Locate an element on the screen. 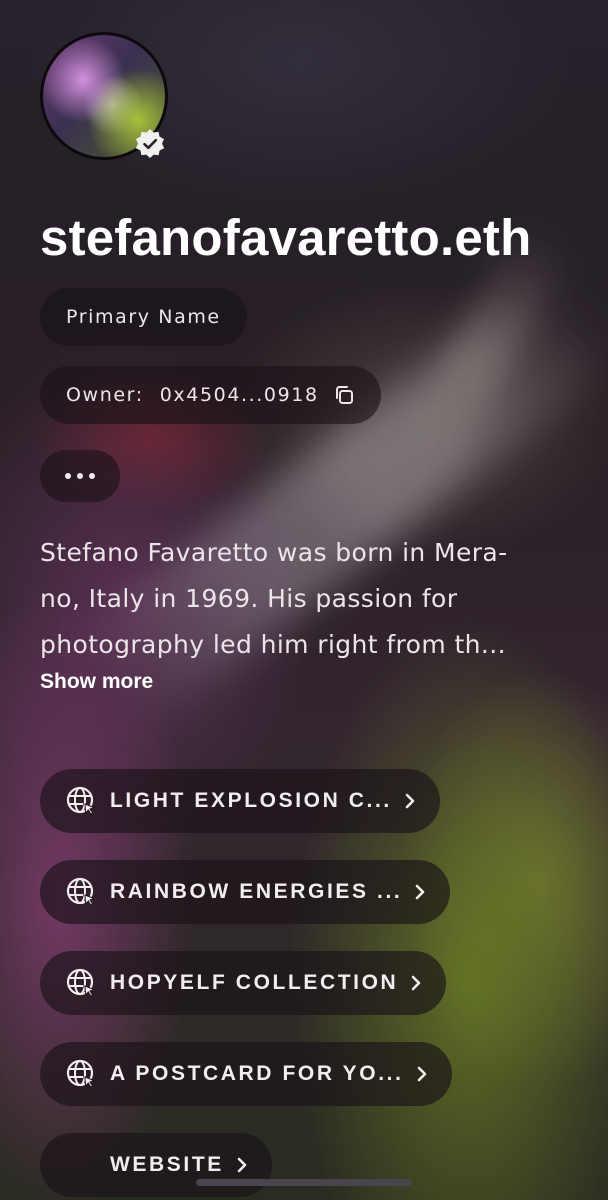  primary-name-badge: Primary Name is located at coordinates (143, 317).